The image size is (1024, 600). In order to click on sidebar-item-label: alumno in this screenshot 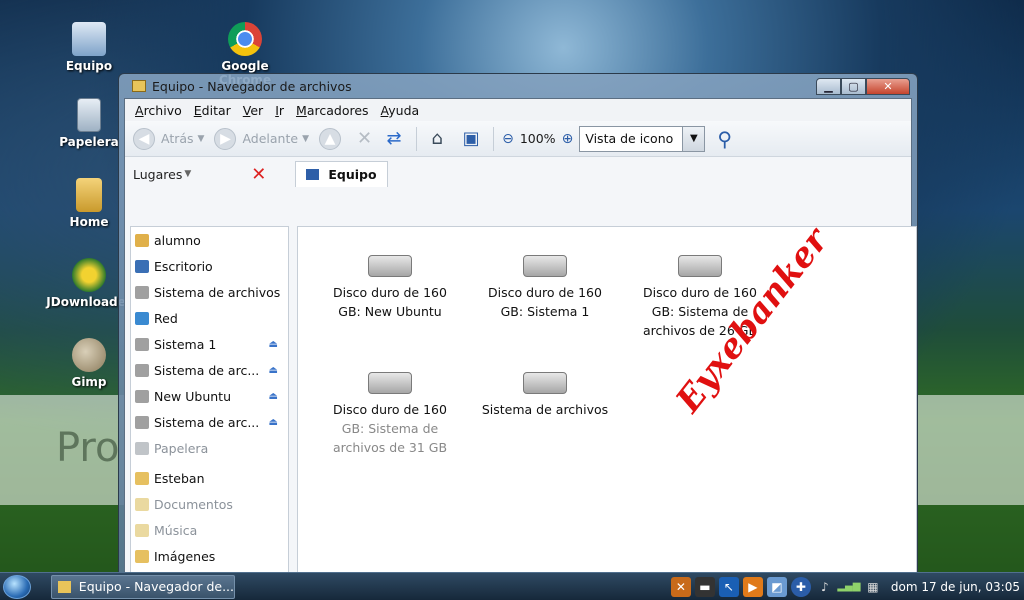, I will do `click(177, 240)`.